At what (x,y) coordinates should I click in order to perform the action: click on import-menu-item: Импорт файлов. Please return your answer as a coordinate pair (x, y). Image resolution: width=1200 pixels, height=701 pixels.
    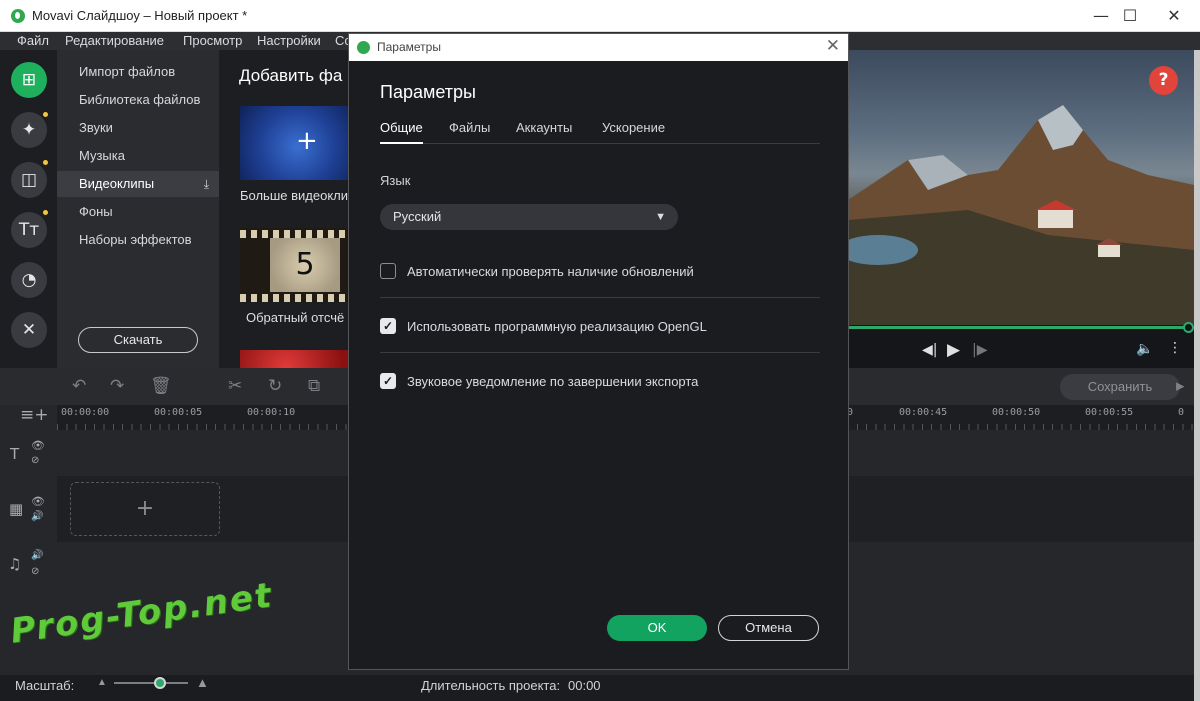
    Looking at the image, I should click on (138, 72).